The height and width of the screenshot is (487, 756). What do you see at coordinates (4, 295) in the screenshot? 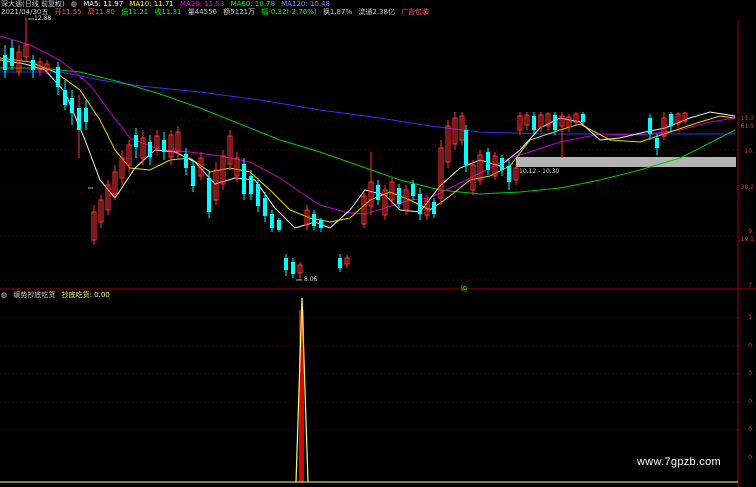
I see `indicator-icon: ◍` at bounding box center [4, 295].